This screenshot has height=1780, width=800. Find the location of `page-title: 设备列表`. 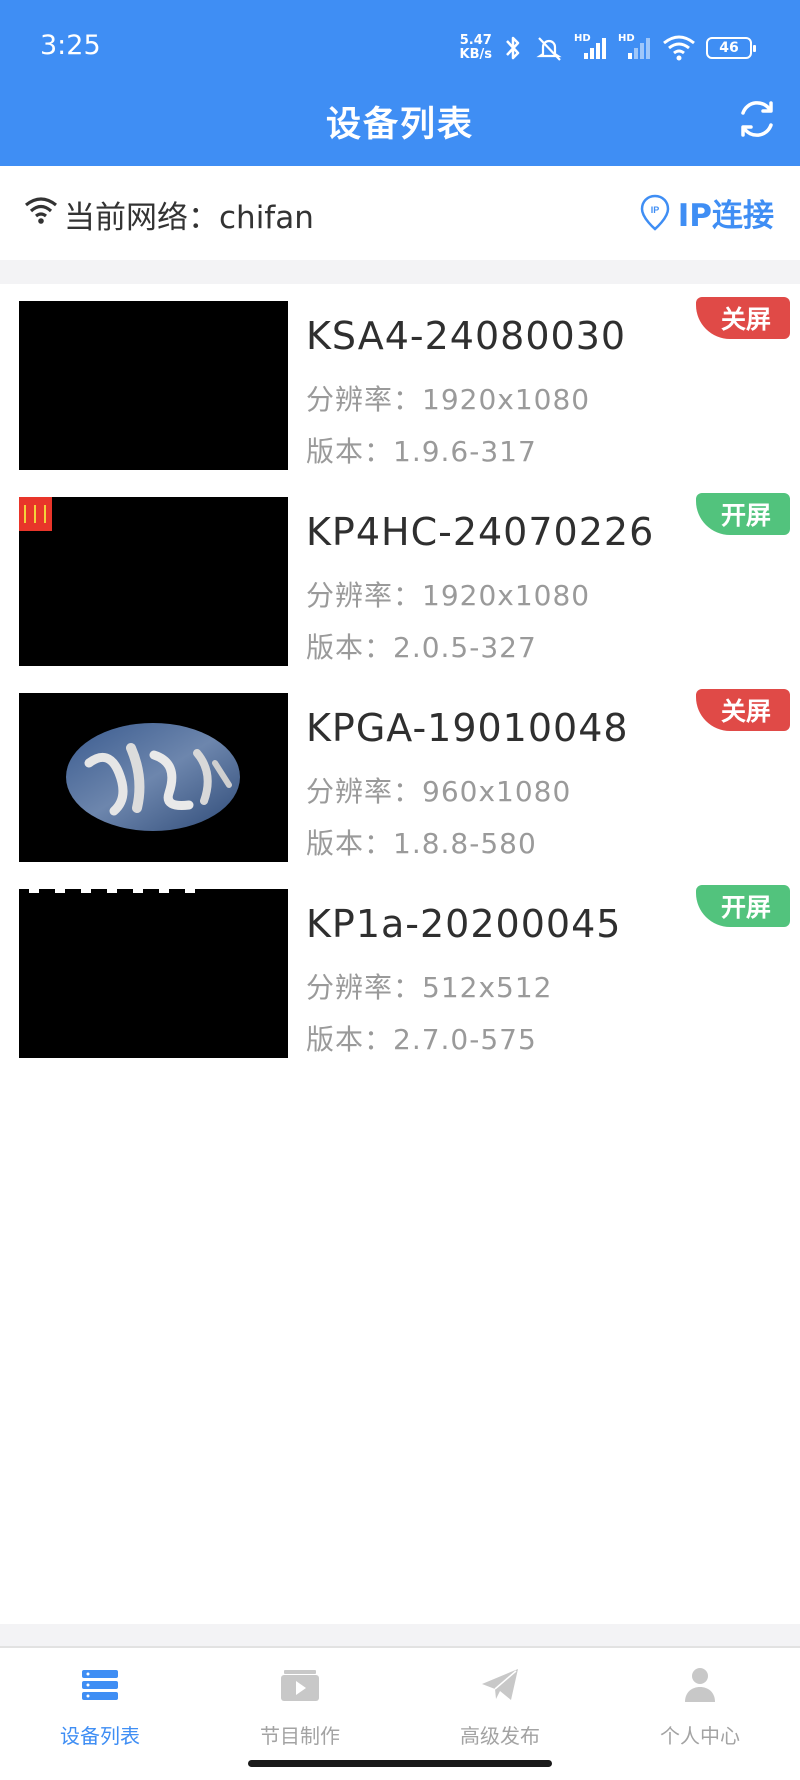

page-title: 设备列表 is located at coordinates (399, 125).